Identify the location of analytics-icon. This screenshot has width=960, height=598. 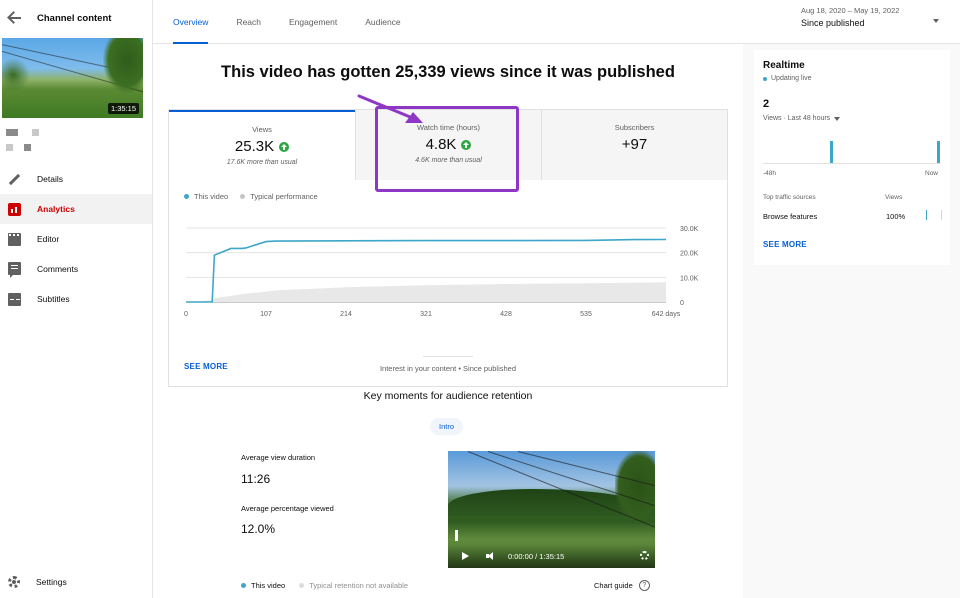
(14, 209).